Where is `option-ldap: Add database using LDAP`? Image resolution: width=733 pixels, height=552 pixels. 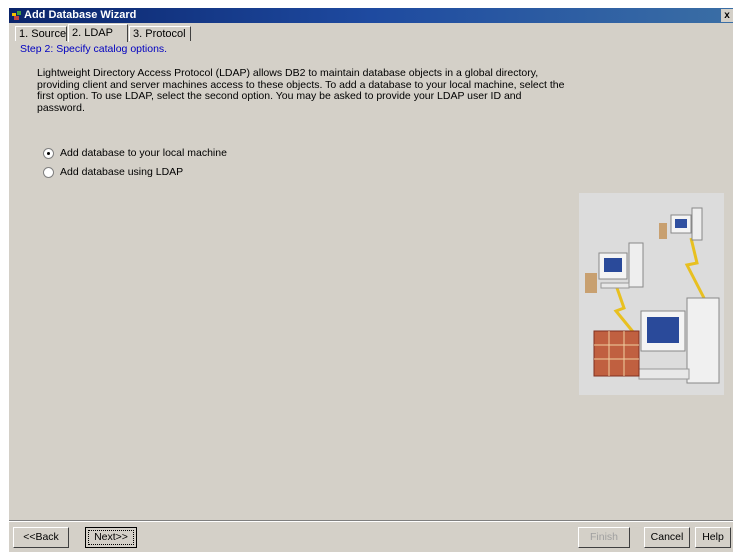 option-ldap: Add database using LDAP is located at coordinates (113, 172).